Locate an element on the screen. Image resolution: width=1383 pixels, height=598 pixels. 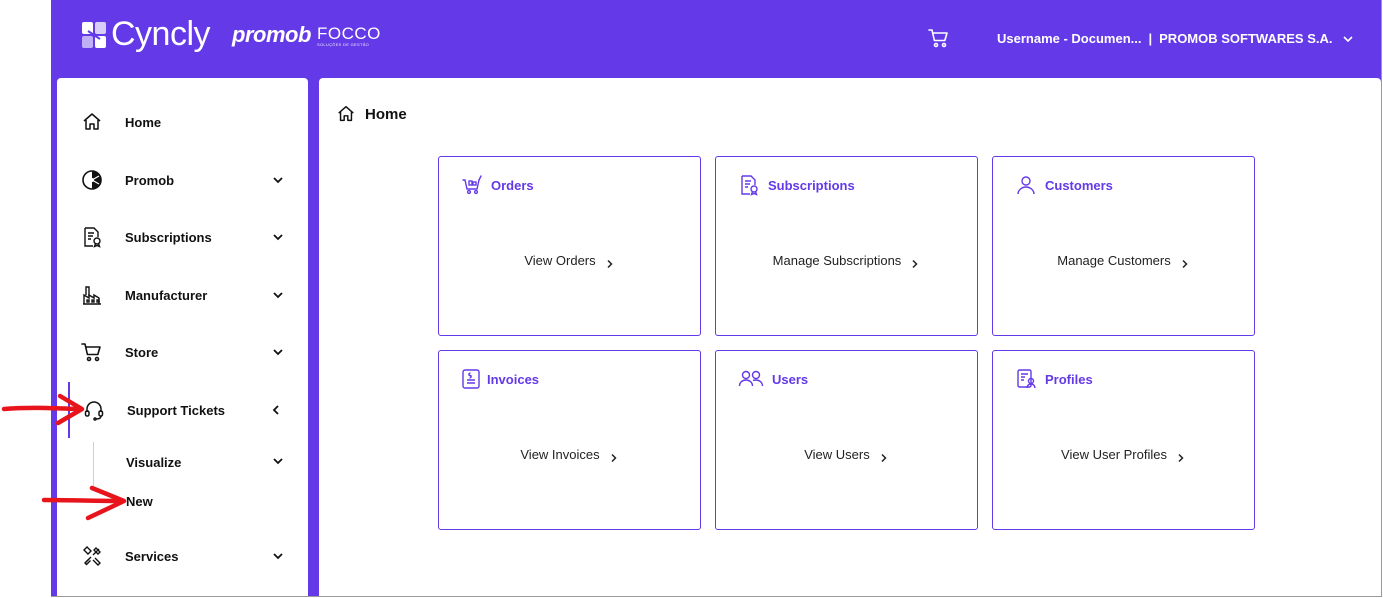
manage-customers-link: Manage Customers is located at coordinates (1123, 260).